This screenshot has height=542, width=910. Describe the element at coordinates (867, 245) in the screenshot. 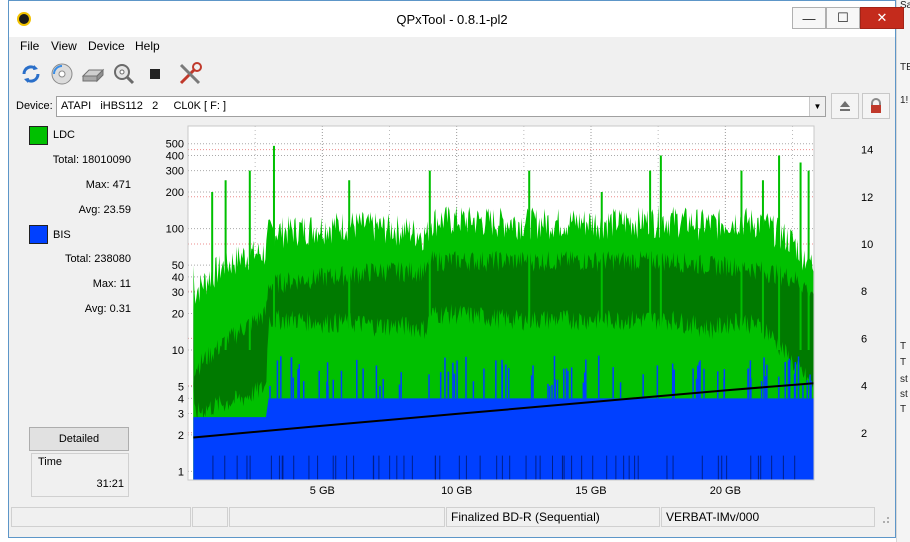

I see `y-right-tick-label: 10` at that location.